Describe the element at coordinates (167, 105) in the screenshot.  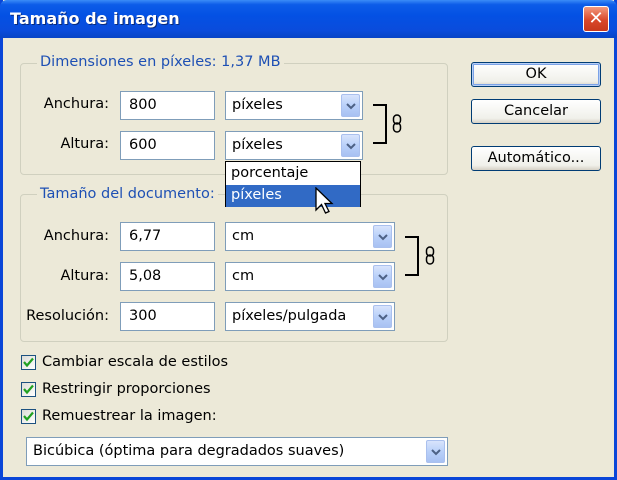
I see `pixel-width-input: 800` at that location.